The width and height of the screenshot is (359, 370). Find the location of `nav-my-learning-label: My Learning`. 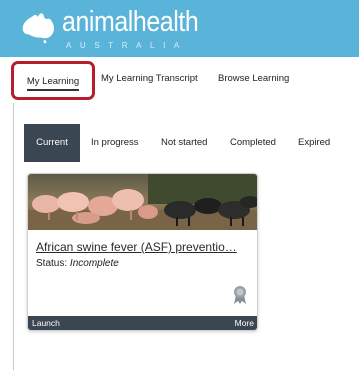

nav-my-learning-label: My Learning is located at coordinates (53, 83).